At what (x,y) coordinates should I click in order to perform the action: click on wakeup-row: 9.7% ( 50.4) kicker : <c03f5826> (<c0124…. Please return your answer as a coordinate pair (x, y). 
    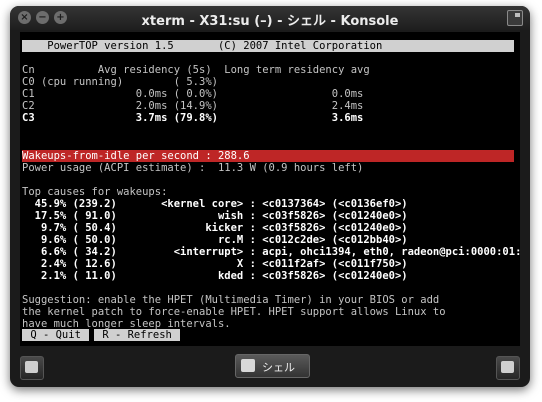
    Looking at the image, I should click on (215, 228).